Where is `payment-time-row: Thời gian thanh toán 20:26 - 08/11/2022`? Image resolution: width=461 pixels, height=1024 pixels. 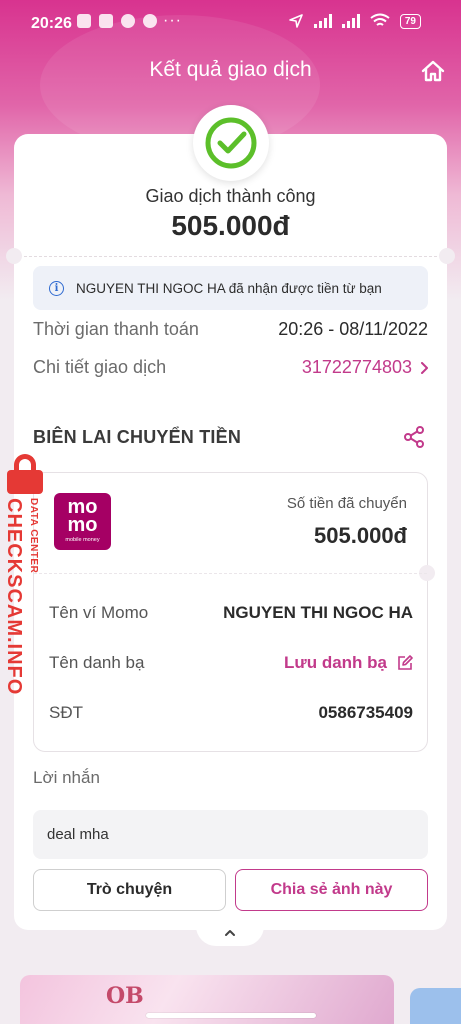 payment-time-row: Thời gian thanh toán 20:26 - 08/11/2022 is located at coordinates (230, 329).